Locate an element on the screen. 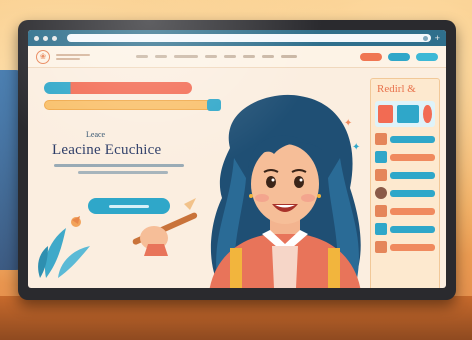 This screenshot has height=340, width=472. nav-links is located at coordinates (216, 56).